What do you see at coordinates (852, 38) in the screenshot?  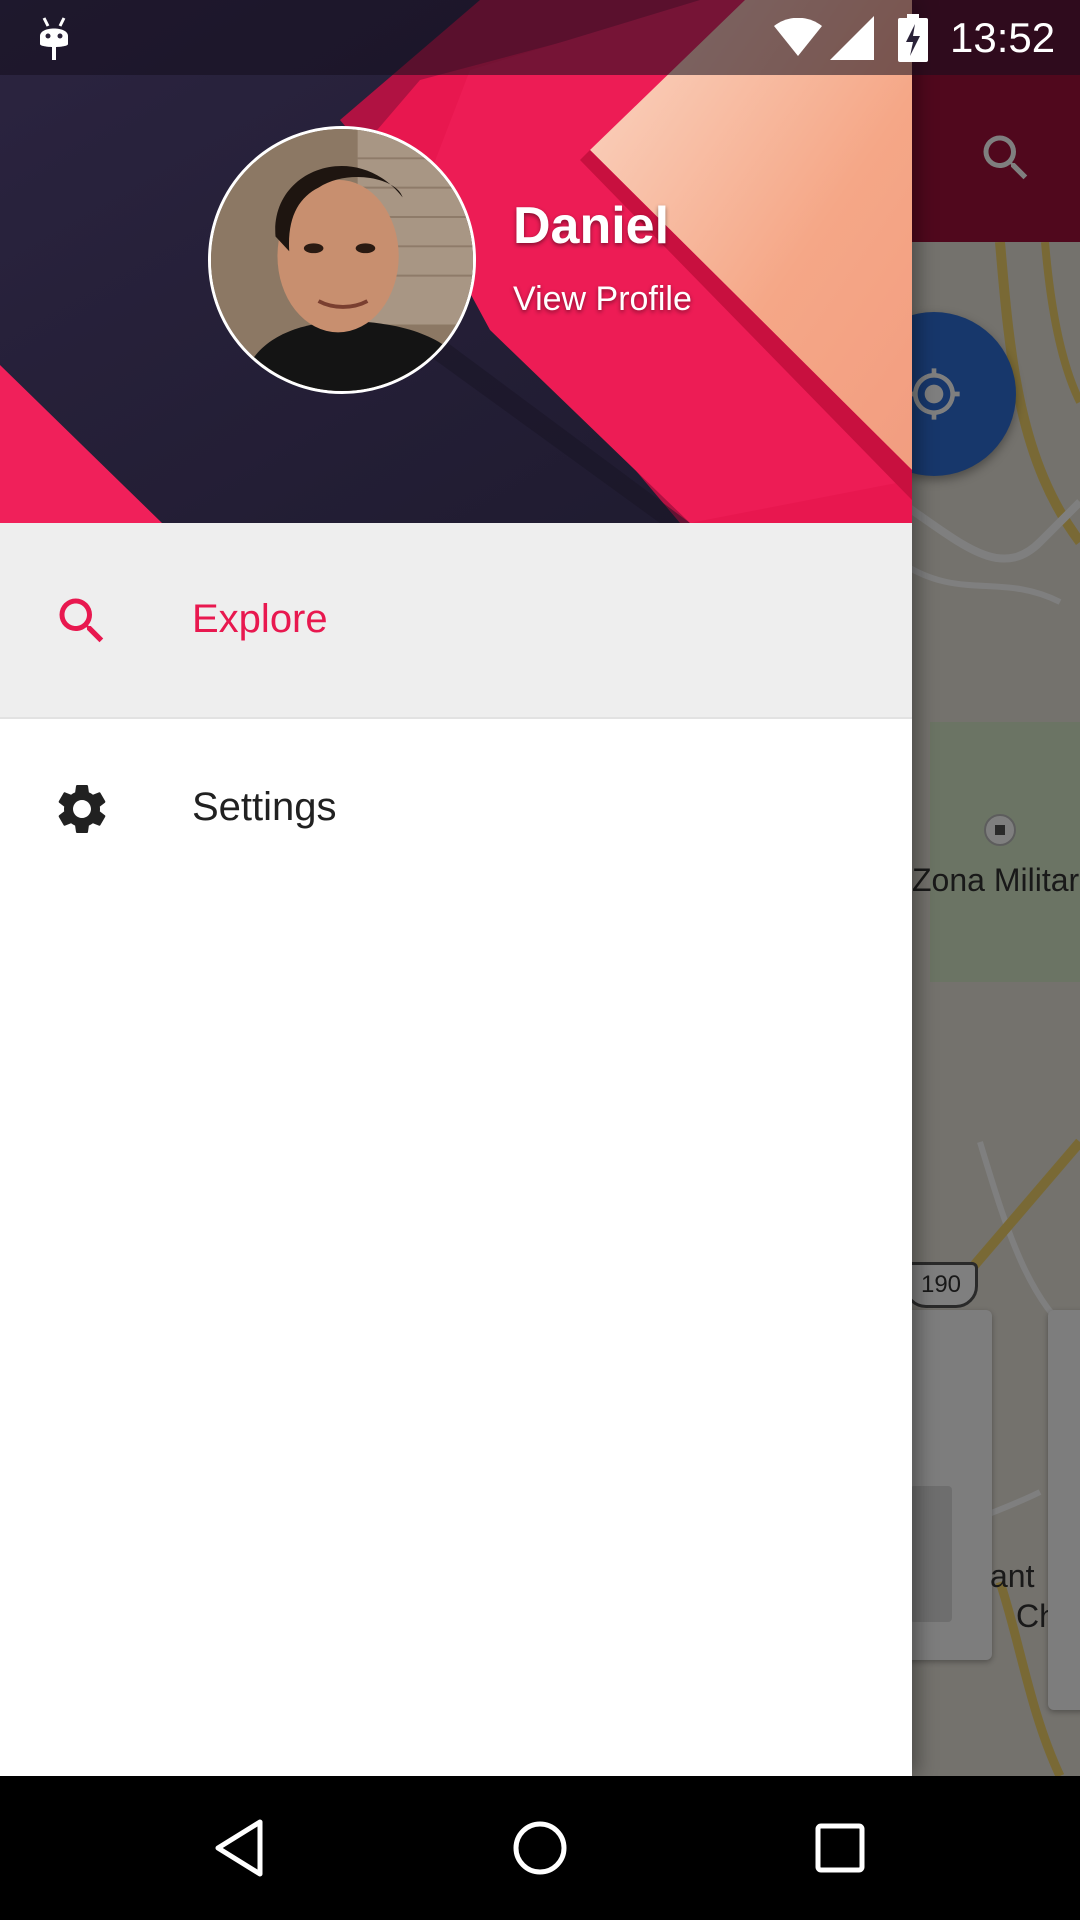 I see `cell-signal-icon` at bounding box center [852, 38].